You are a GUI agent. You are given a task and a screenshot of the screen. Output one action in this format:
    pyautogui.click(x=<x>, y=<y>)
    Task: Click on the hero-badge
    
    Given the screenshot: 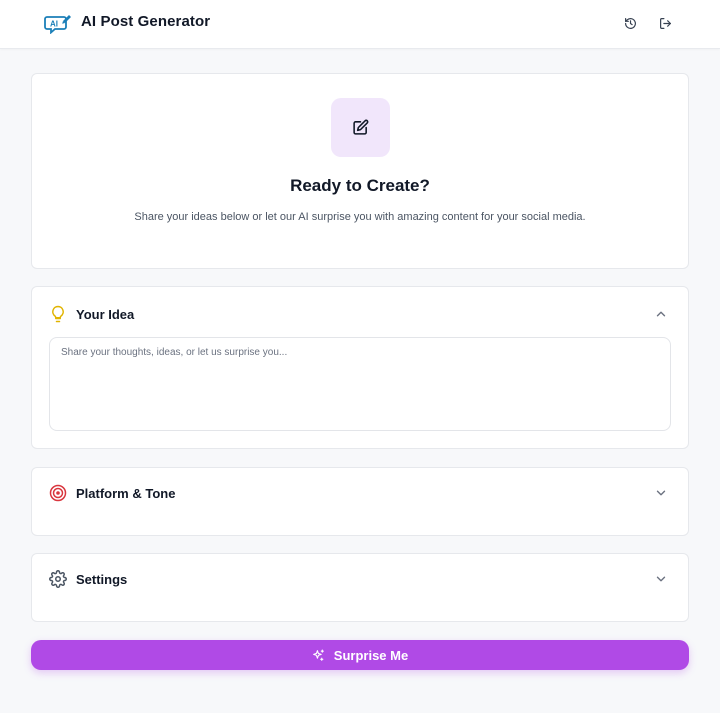 What is the action you would take?
    pyautogui.click(x=360, y=127)
    